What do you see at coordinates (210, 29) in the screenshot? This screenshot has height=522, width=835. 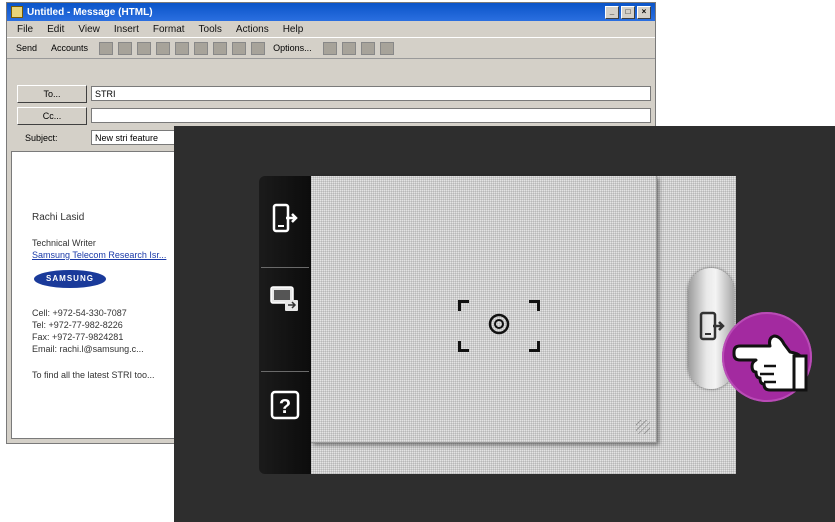 I see `menu-tools: Tools` at bounding box center [210, 29].